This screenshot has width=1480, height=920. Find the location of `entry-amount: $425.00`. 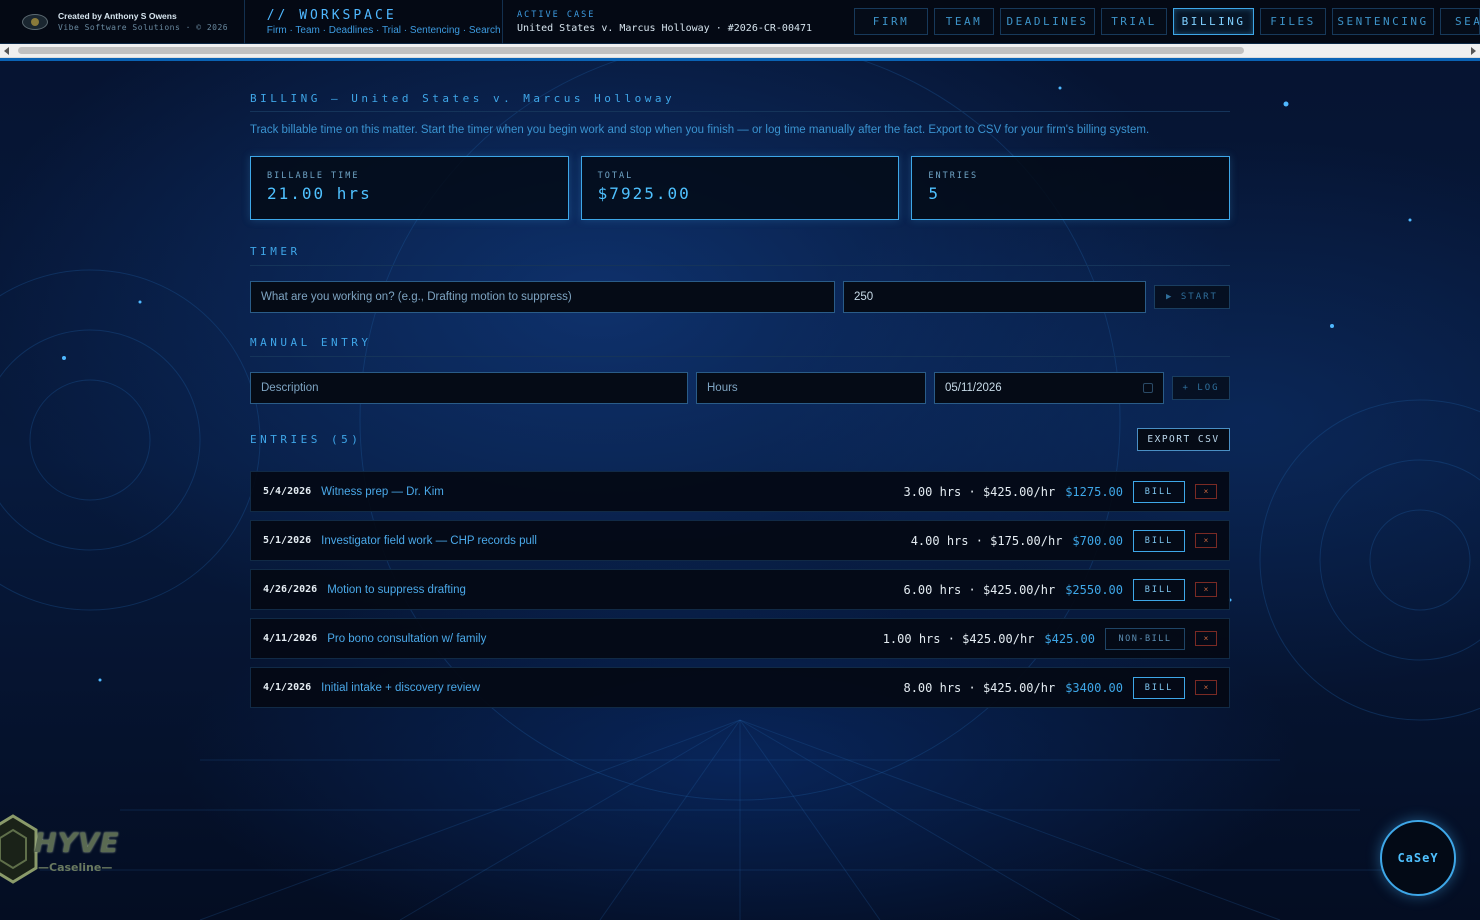

entry-amount: $425.00 is located at coordinates (1069, 638).